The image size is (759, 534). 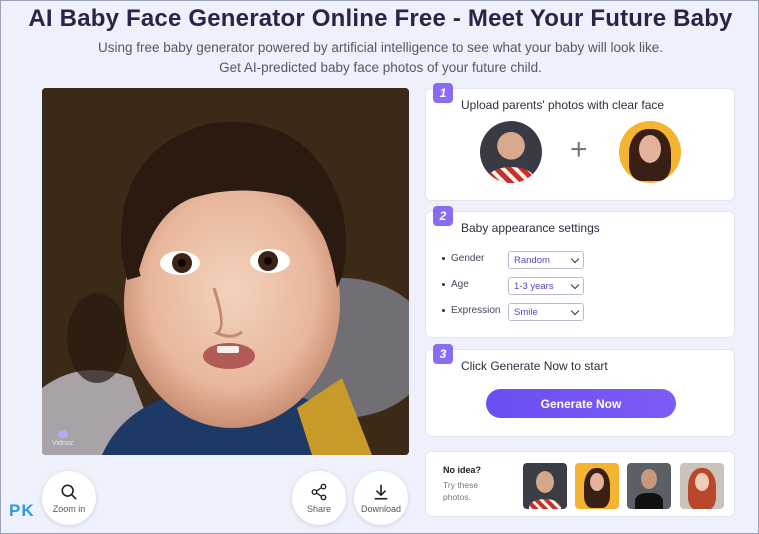 What do you see at coordinates (650, 152) in the screenshot?
I see `mother-photo-upload` at bounding box center [650, 152].